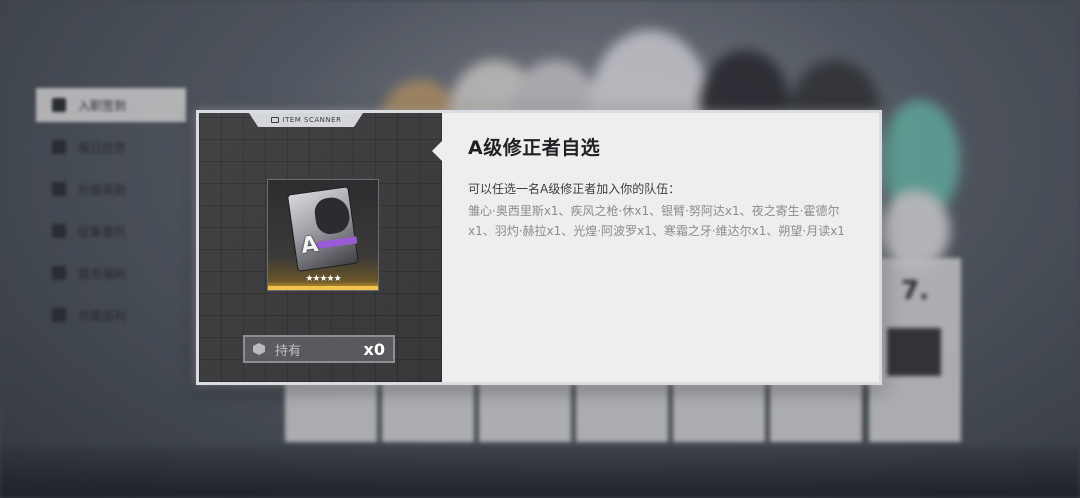 The image size is (1080, 498). I want to click on item-scanner-tab: ITEM SCANNER, so click(306, 120).